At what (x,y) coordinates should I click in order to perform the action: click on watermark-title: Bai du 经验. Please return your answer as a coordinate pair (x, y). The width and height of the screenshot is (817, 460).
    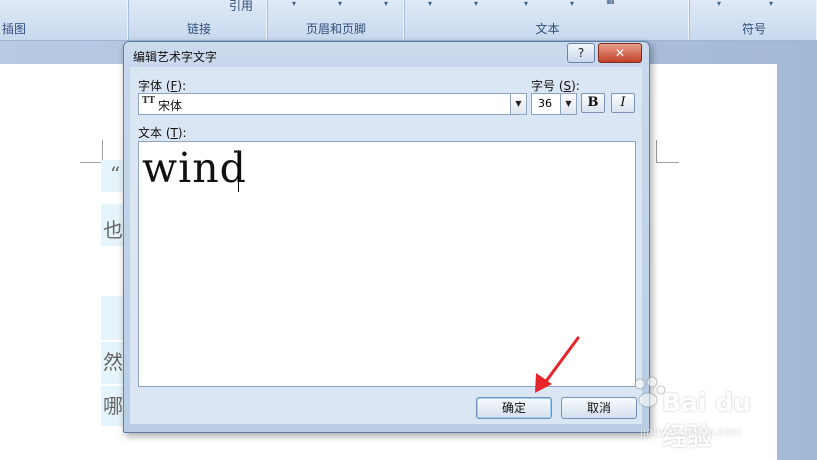
    Looking at the image, I should click on (706, 419).